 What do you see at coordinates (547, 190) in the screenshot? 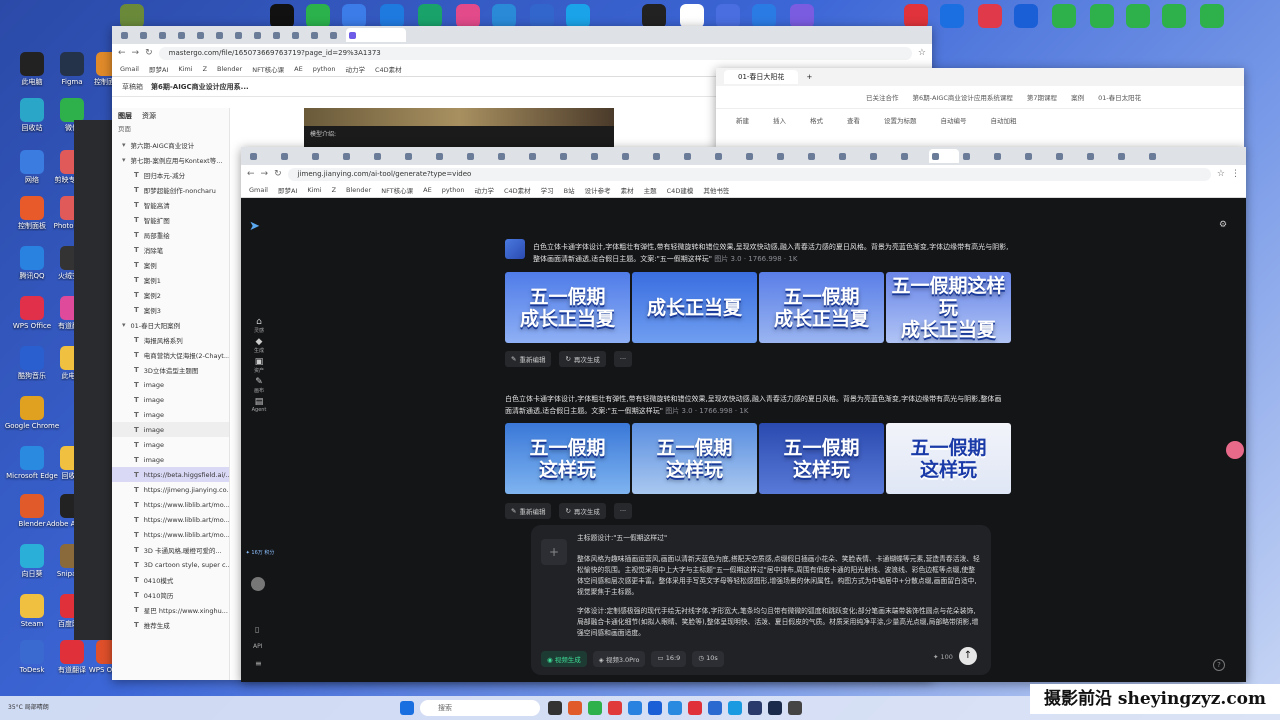
I see `bookmark: 学习` at bounding box center [547, 190].